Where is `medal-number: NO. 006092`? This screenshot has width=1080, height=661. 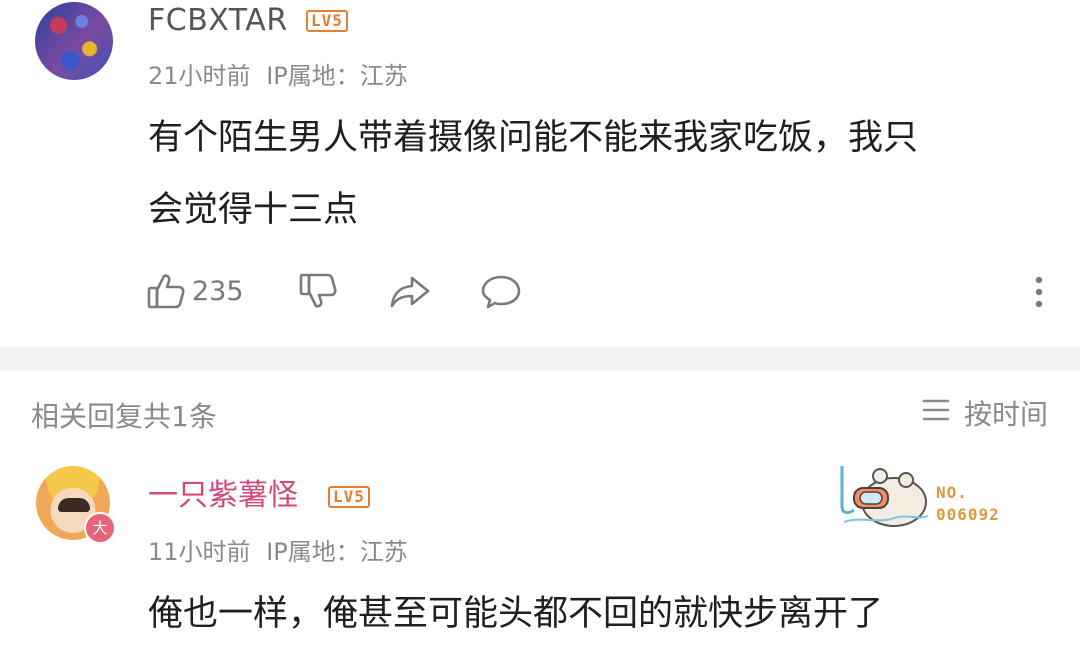
medal-number: NO. 006092 is located at coordinates (968, 503).